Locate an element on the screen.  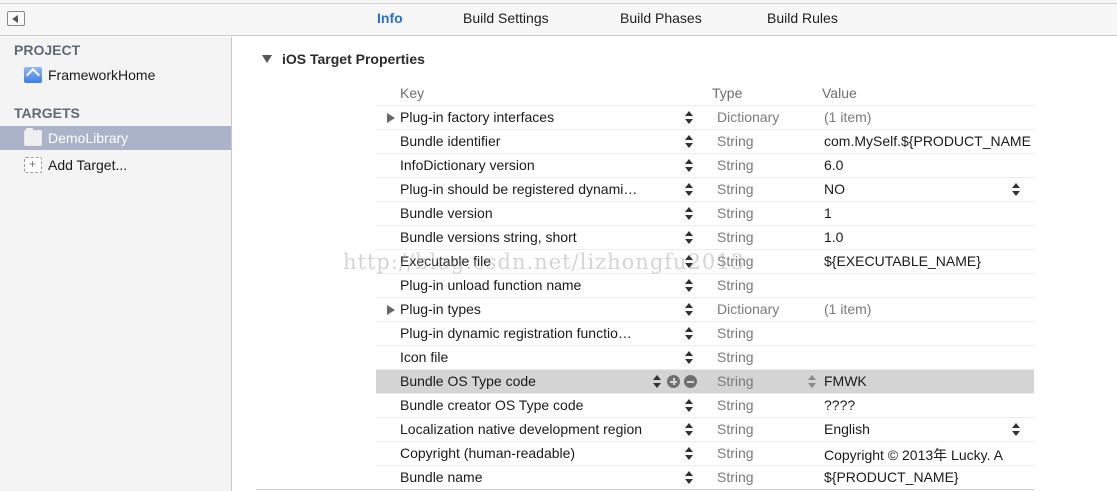
row-key: Bundle creator OS Type code is located at coordinates (492, 405).